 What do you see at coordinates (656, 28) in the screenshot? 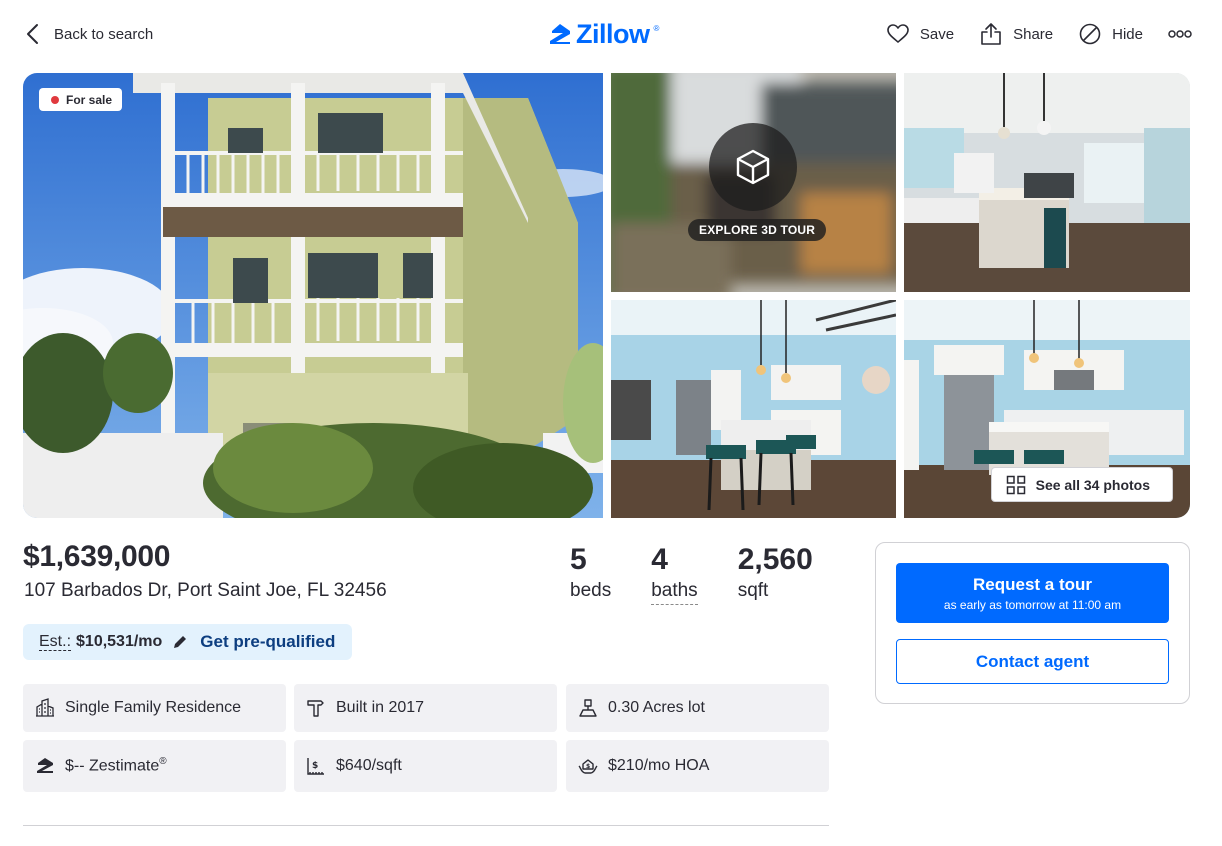
I see `logo-registered-mark: ®` at bounding box center [656, 28].